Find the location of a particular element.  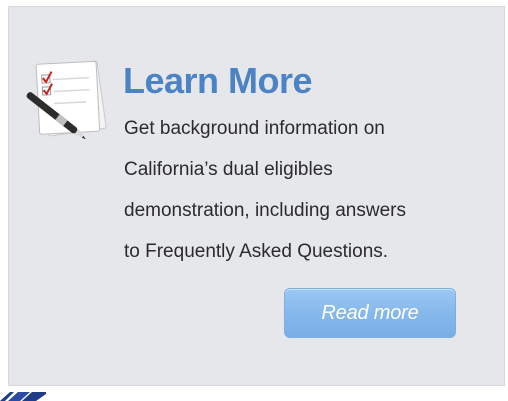

read-more-button: Read more is located at coordinates (370, 313).